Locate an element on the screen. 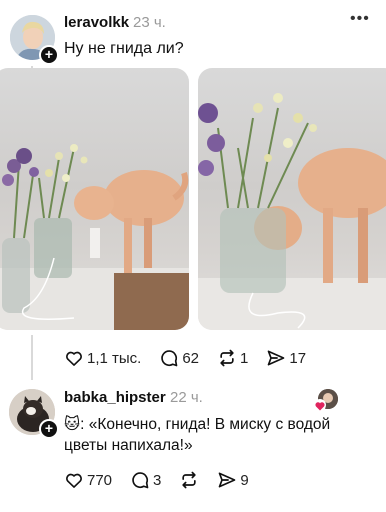 Image resolution: width=386 pixels, height=512 pixels. repost-button: 1 is located at coordinates (232, 358).